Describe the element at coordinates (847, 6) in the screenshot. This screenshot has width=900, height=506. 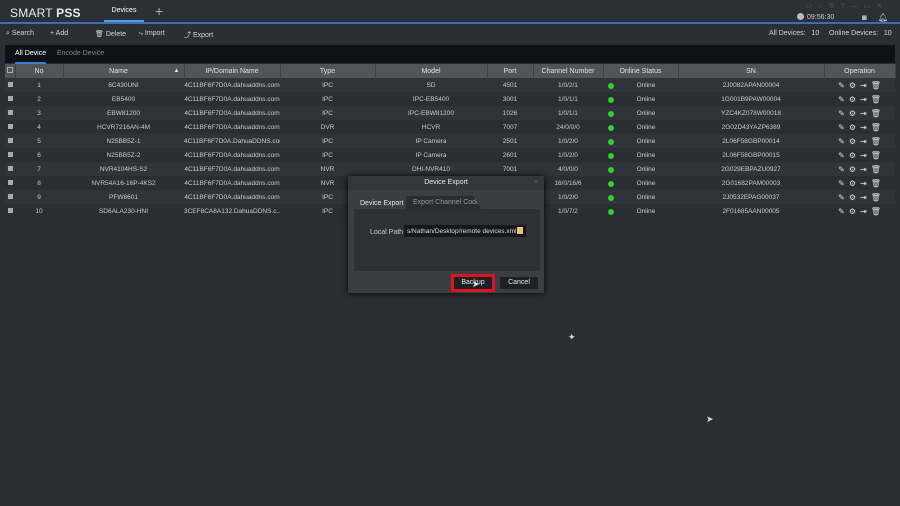
I see `window-controls: ⚇⌂⚙?—▭✕` at that location.